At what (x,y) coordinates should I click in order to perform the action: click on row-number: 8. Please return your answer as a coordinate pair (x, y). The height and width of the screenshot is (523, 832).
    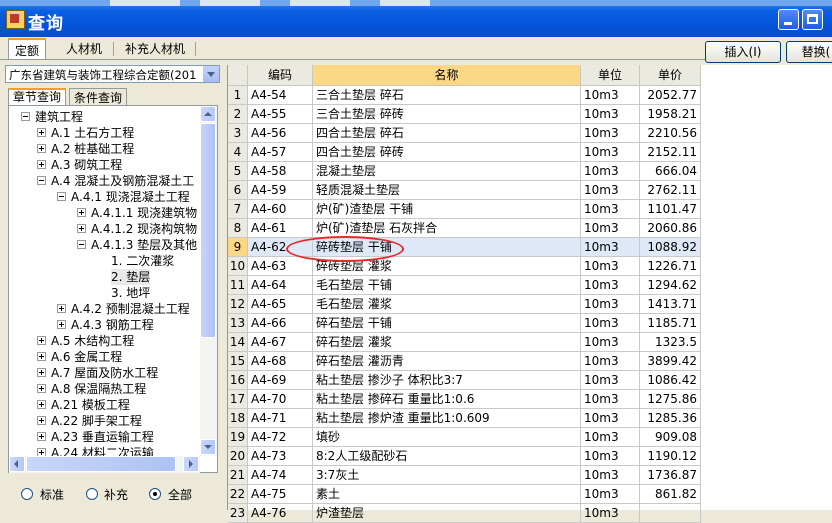
    Looking at the image, I should click on (238, 228).